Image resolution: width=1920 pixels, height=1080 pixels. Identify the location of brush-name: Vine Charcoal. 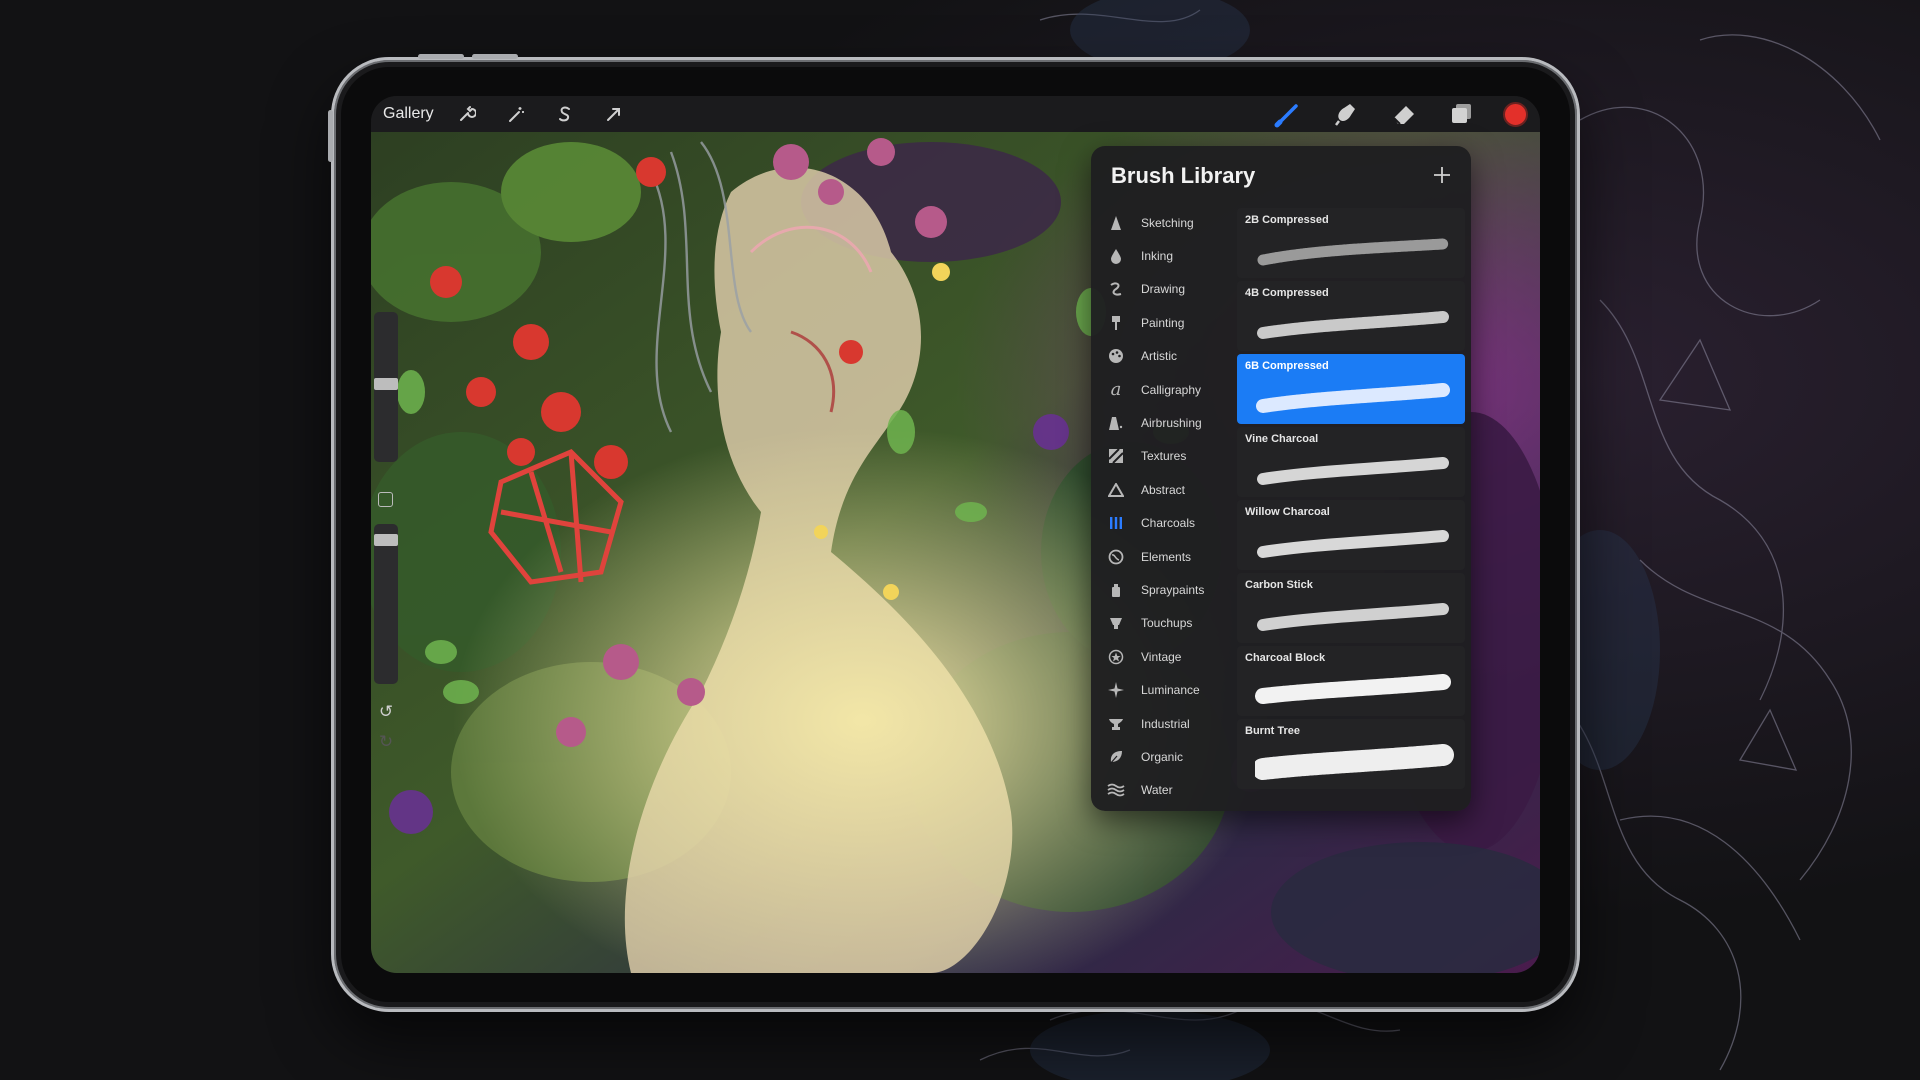
(1282, 439).